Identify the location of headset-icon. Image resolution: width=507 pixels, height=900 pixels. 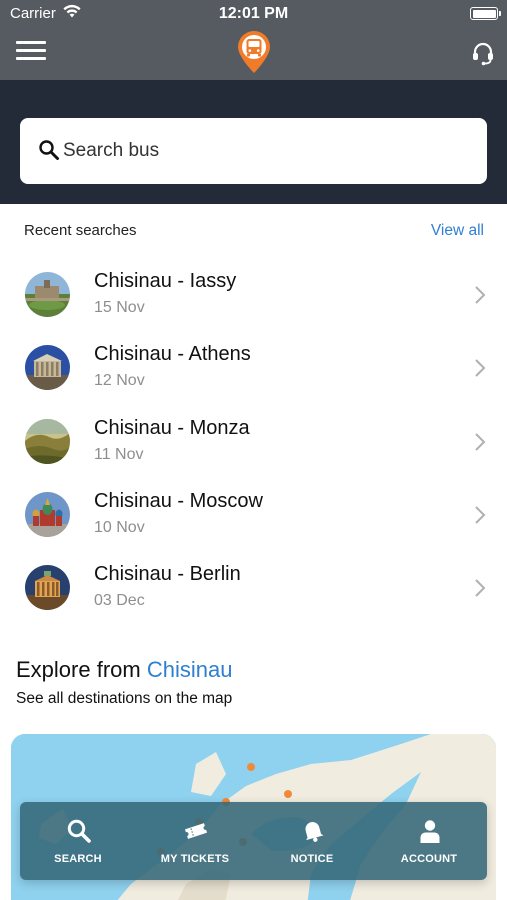
(483, 53).